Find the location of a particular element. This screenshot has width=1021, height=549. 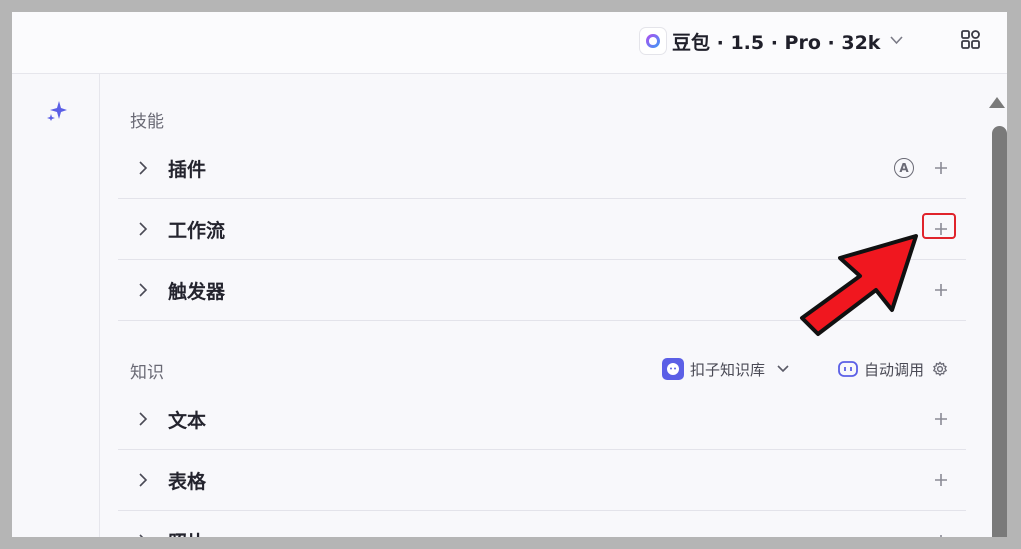

skill-label: 插件 is located at coordinates (187, 169).